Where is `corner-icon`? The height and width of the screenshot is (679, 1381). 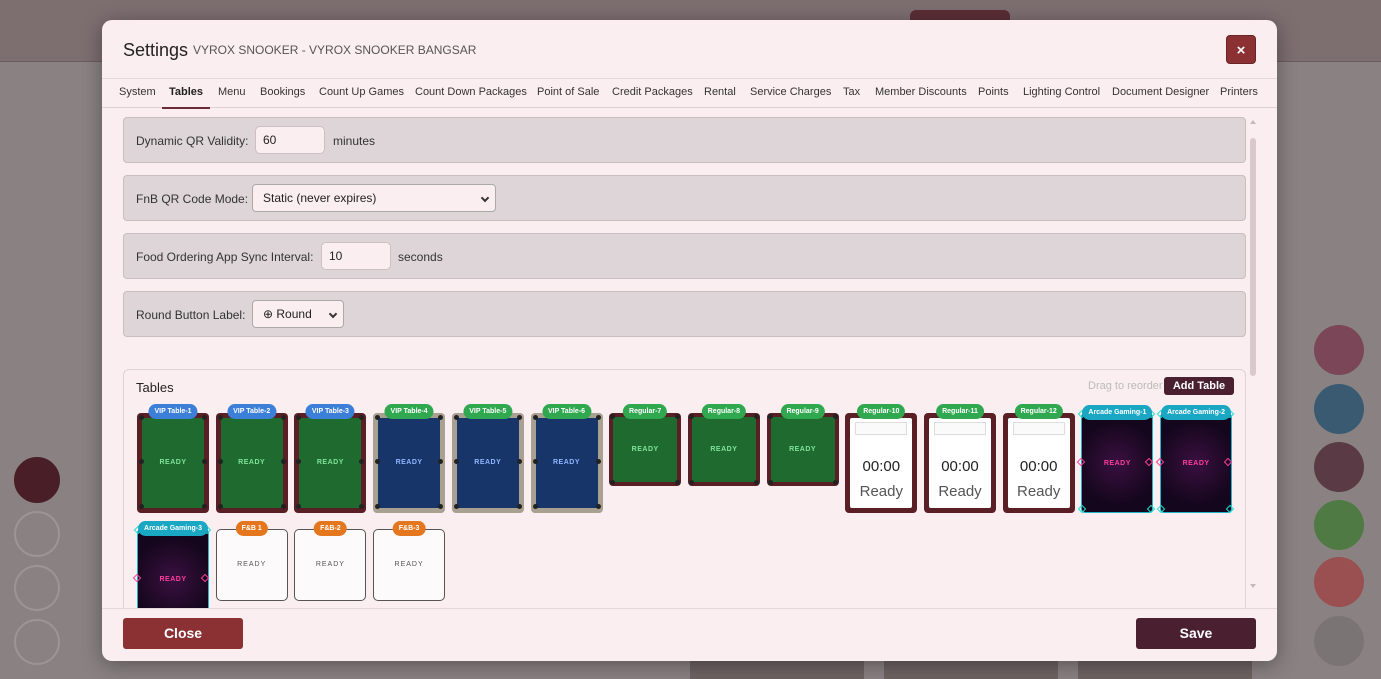
corner-icon is located at coordinates (1082, 509).